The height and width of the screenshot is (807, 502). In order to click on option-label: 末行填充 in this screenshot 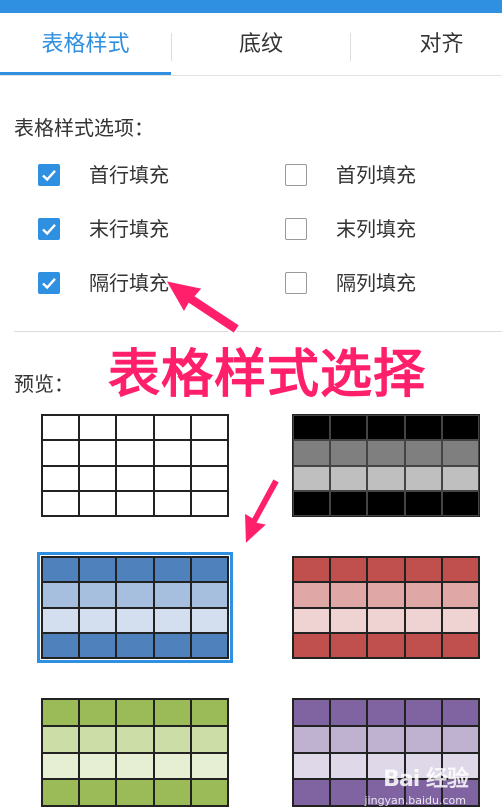, I will do `click(129, 229)`.